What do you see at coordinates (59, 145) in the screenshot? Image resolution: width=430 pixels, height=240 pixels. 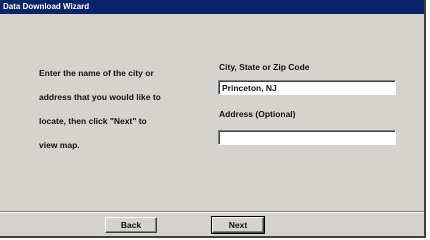 I see `instruction-line: view map.` at bounding box center [59, 145].